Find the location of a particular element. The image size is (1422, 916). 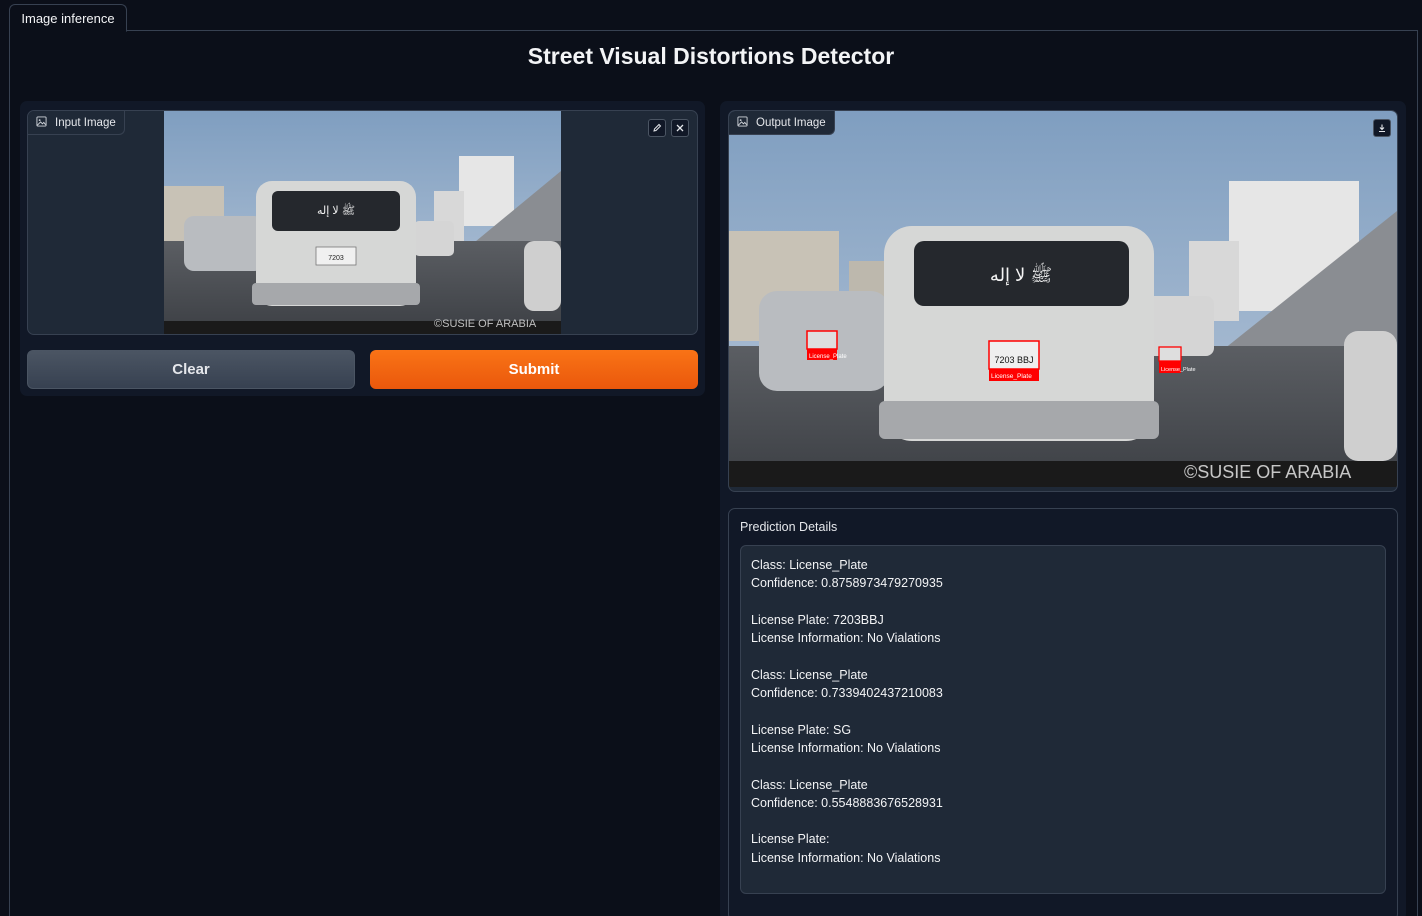

tab-bar: Image inference is located at coordinates (713, 18).